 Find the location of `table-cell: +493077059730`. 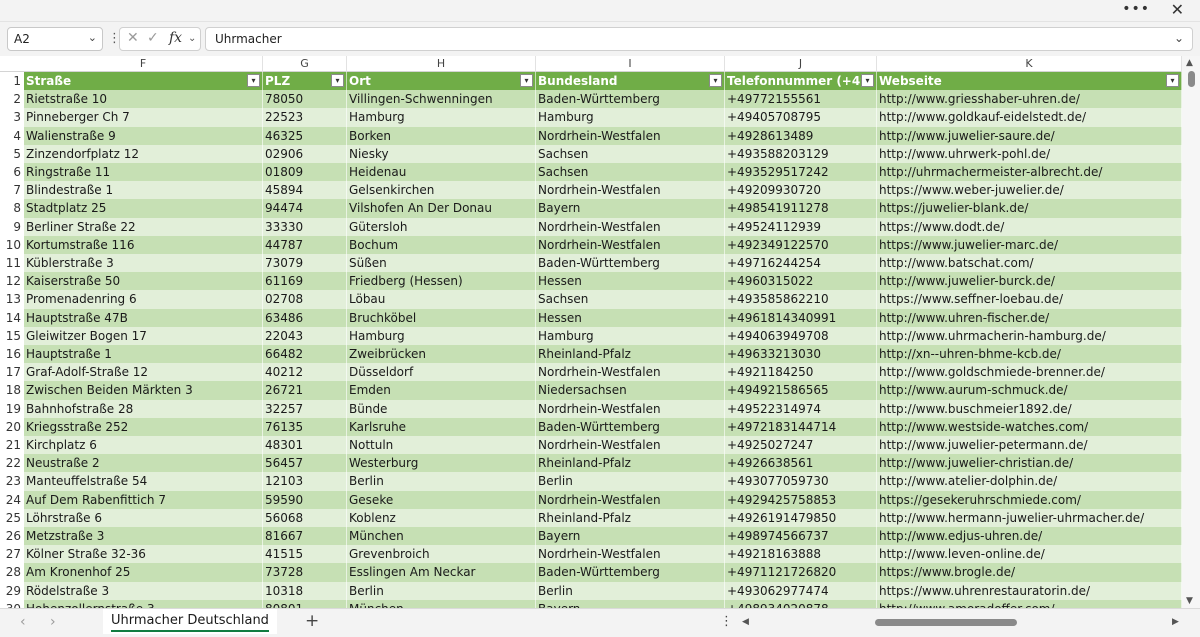

table-cell: +493077059730 is located at coordinates (801, 481).